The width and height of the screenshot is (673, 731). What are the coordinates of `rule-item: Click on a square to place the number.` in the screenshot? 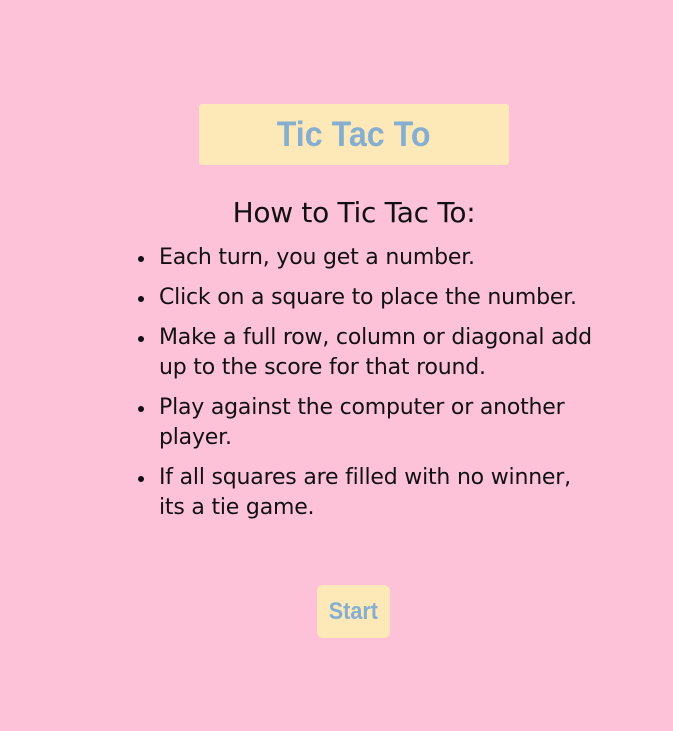 It's located at (368, 298).